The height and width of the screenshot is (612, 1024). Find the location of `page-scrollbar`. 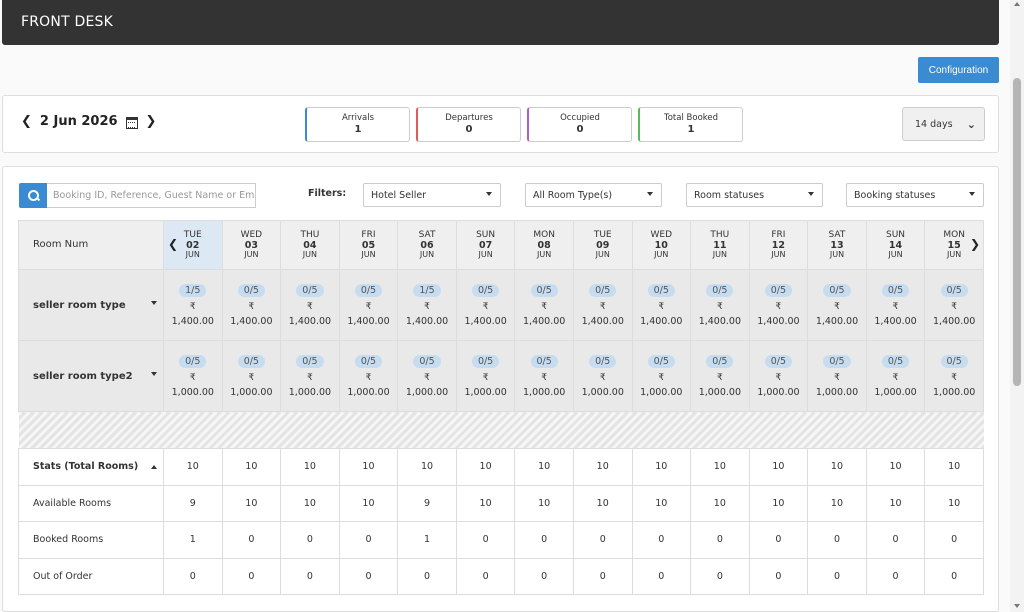

page-scrollbar is located at coordinates (1017, 306).